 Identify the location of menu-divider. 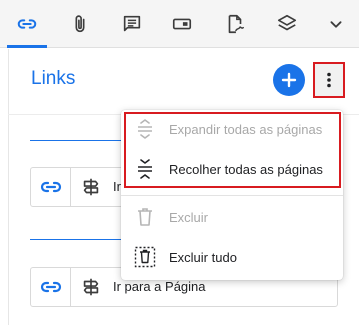
(232, 195).